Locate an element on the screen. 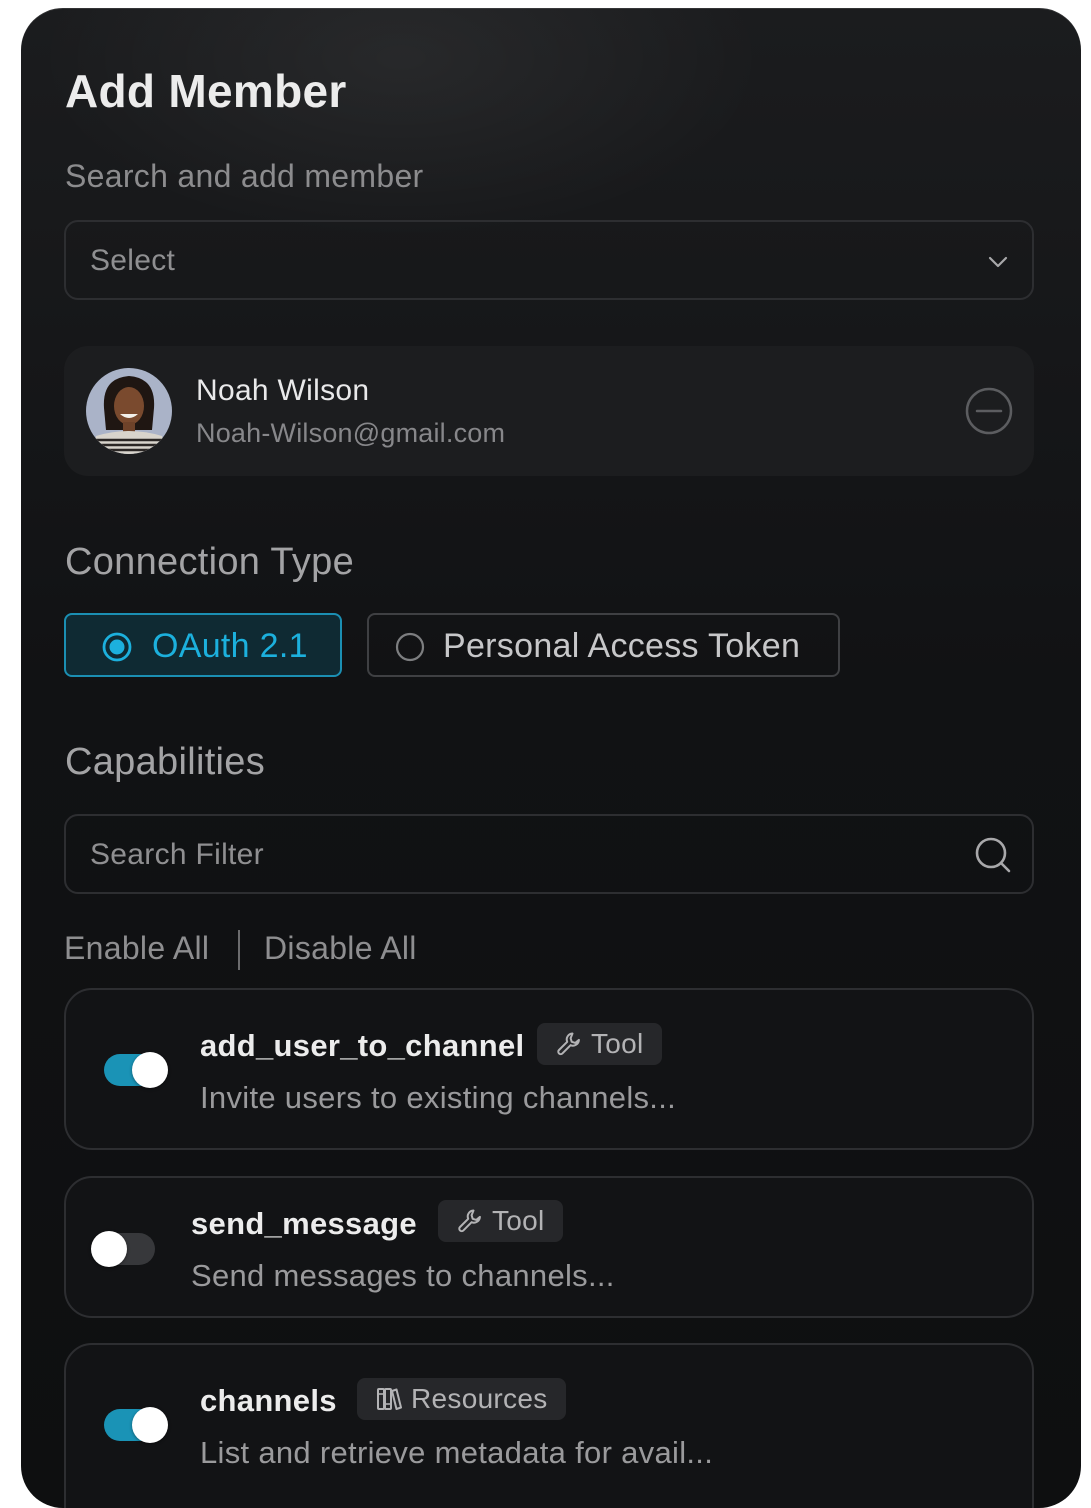 The height and width of the screenshot is (1508, 1091). capability-type-badge: Resources is located at coordinates (461, 1399).